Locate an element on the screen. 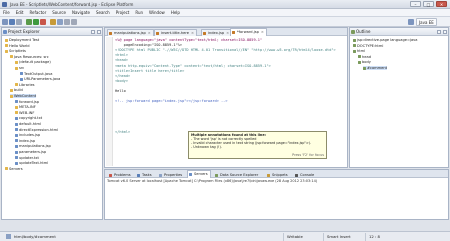 The height and width of the screenshot is (241, 450). tree-item: (default package) is located at coordinates (33, 62).